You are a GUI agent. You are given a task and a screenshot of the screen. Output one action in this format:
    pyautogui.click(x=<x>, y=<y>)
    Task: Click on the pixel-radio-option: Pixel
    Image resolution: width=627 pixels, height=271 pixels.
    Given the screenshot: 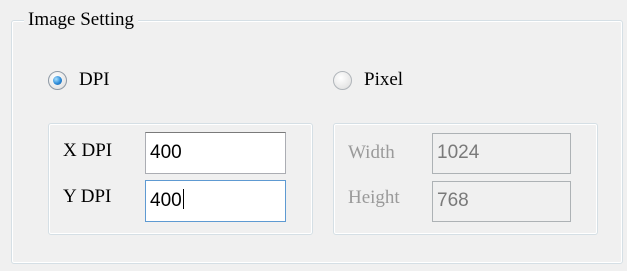 What is the action you would take?
    pyautogui.click(x=368, y=80)
    